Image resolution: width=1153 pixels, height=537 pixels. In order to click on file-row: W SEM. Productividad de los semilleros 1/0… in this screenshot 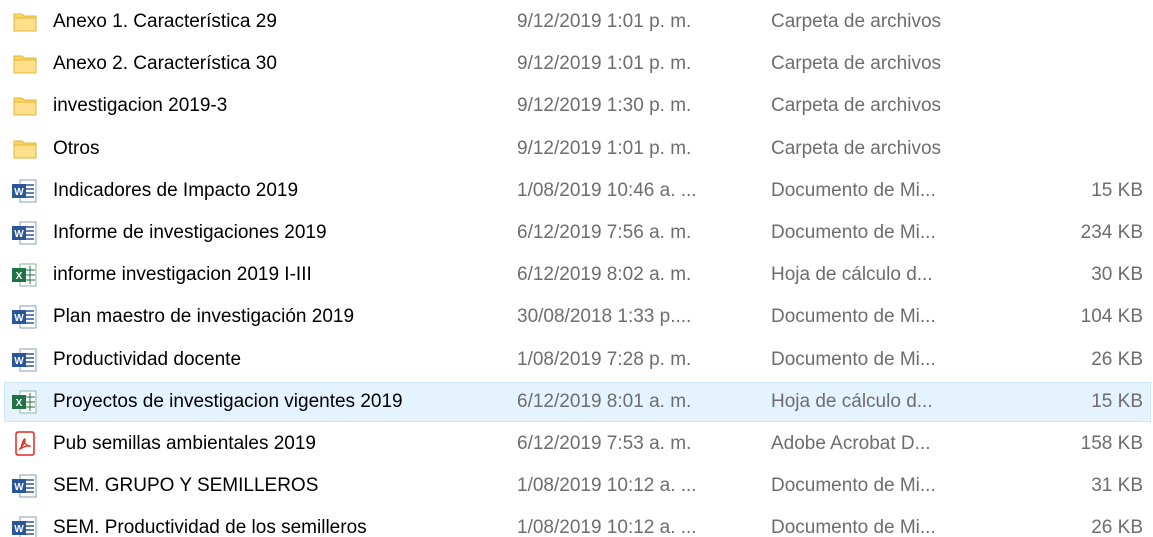, I will do `click(577, 522)`.